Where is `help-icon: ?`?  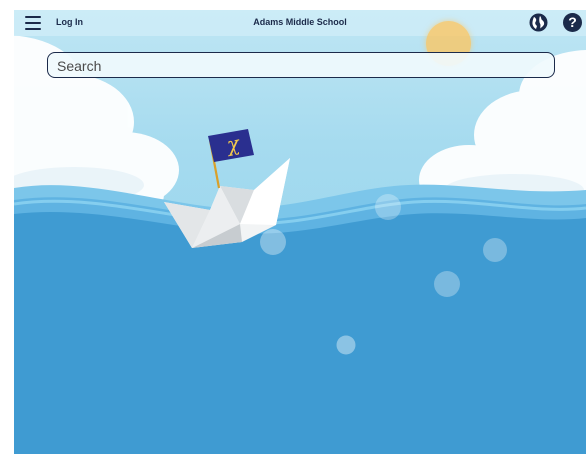 help-icon: ? is located at coordinates (572, 22).